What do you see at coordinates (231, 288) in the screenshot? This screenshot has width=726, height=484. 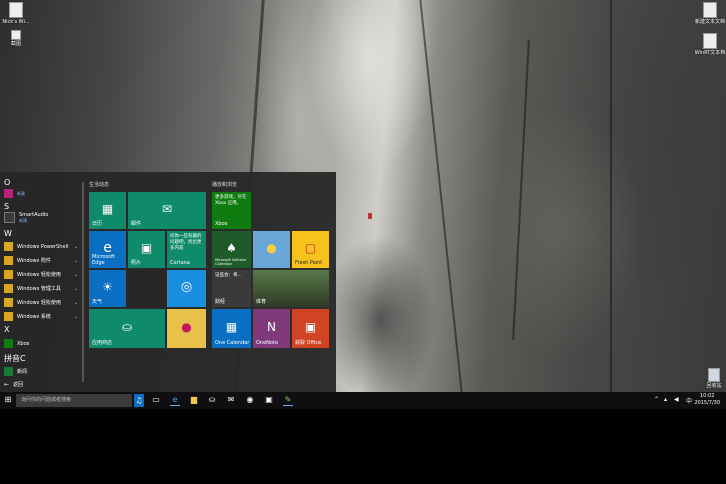 I see `tile-finance: 证监会：将… 财经` at bounding box center [231, 288].